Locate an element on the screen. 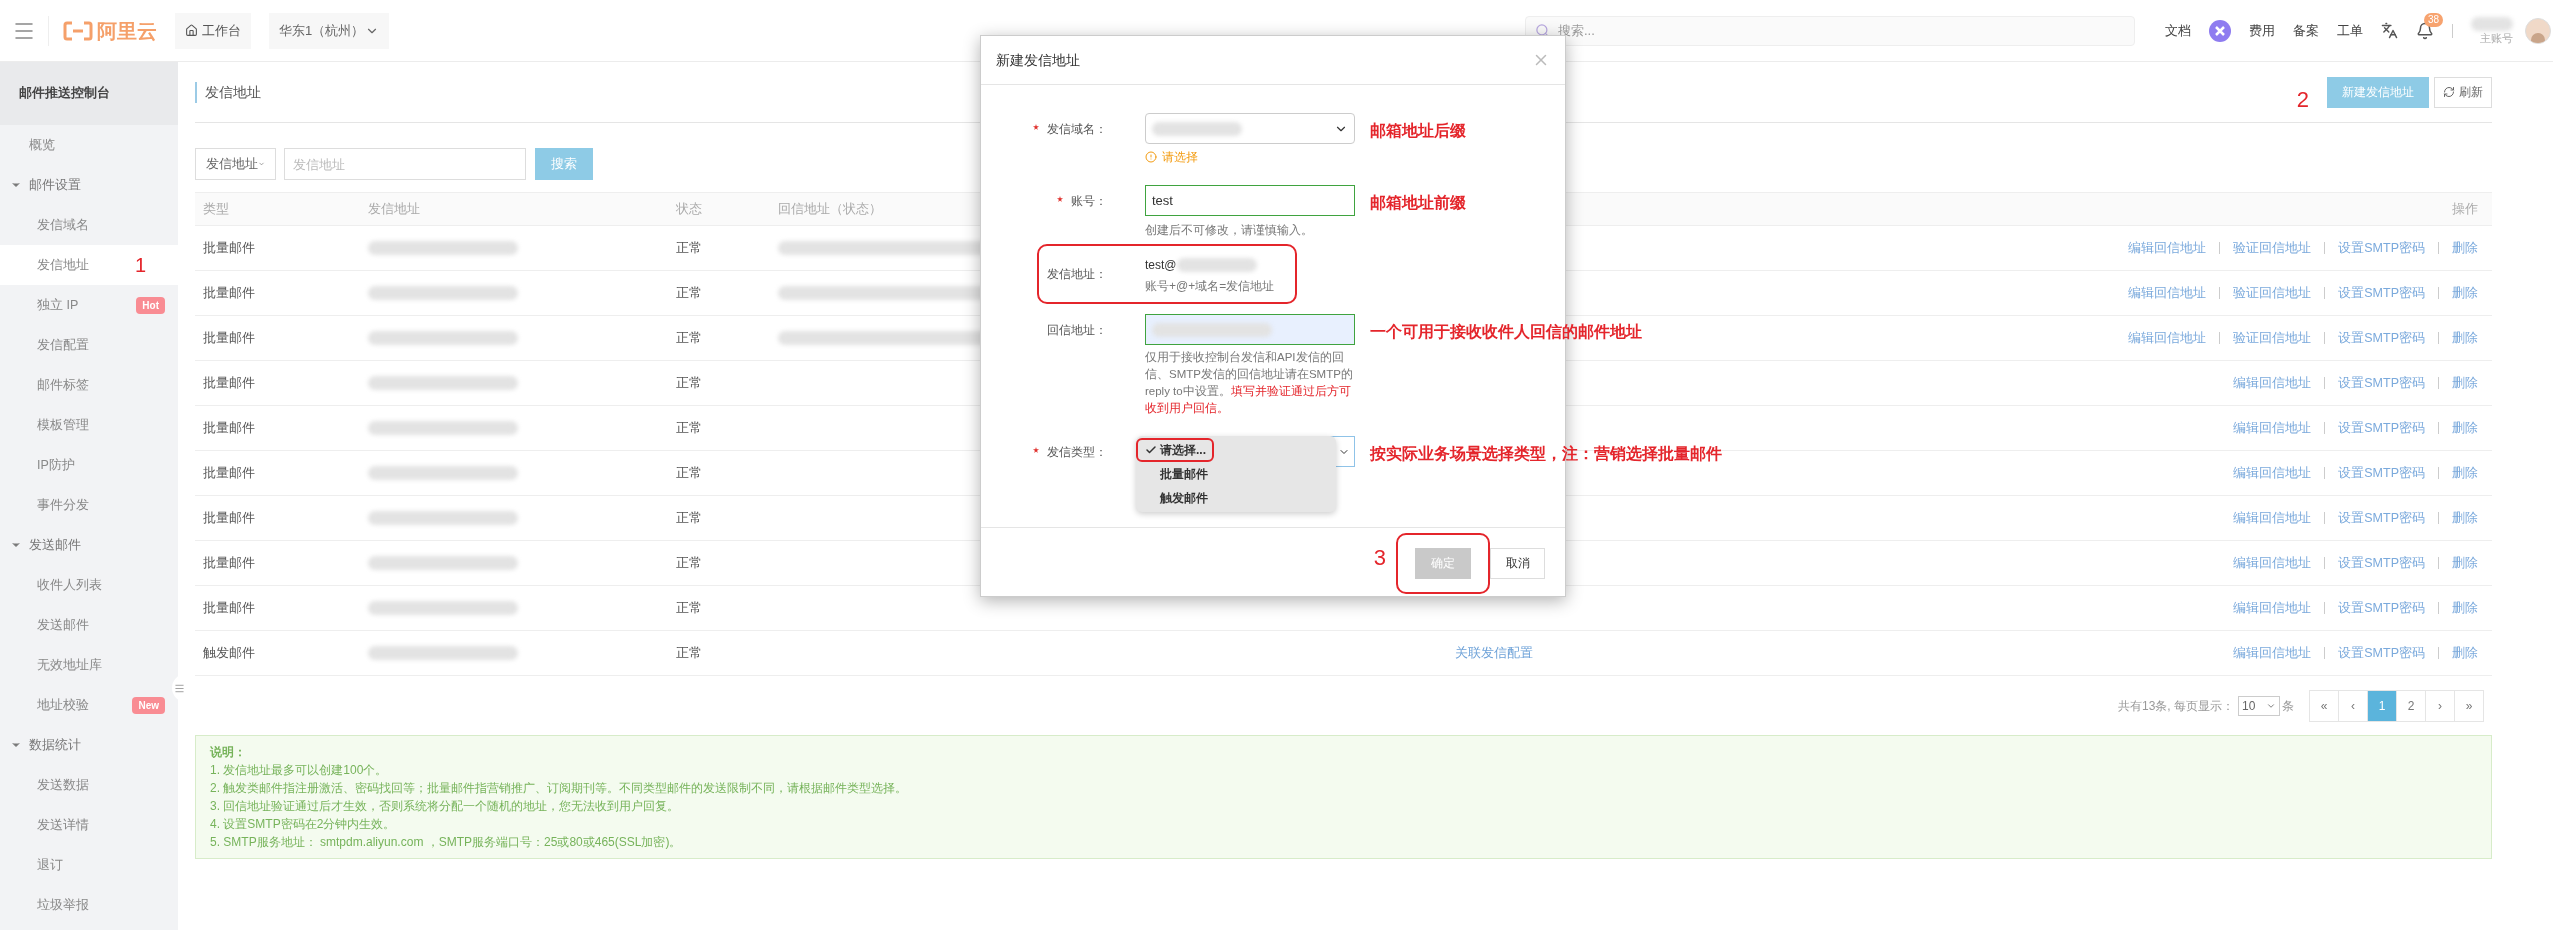 The width and height of the screenshot is (2553, 930). field-label: 发信域名： is located at coordinates (1077, 129).